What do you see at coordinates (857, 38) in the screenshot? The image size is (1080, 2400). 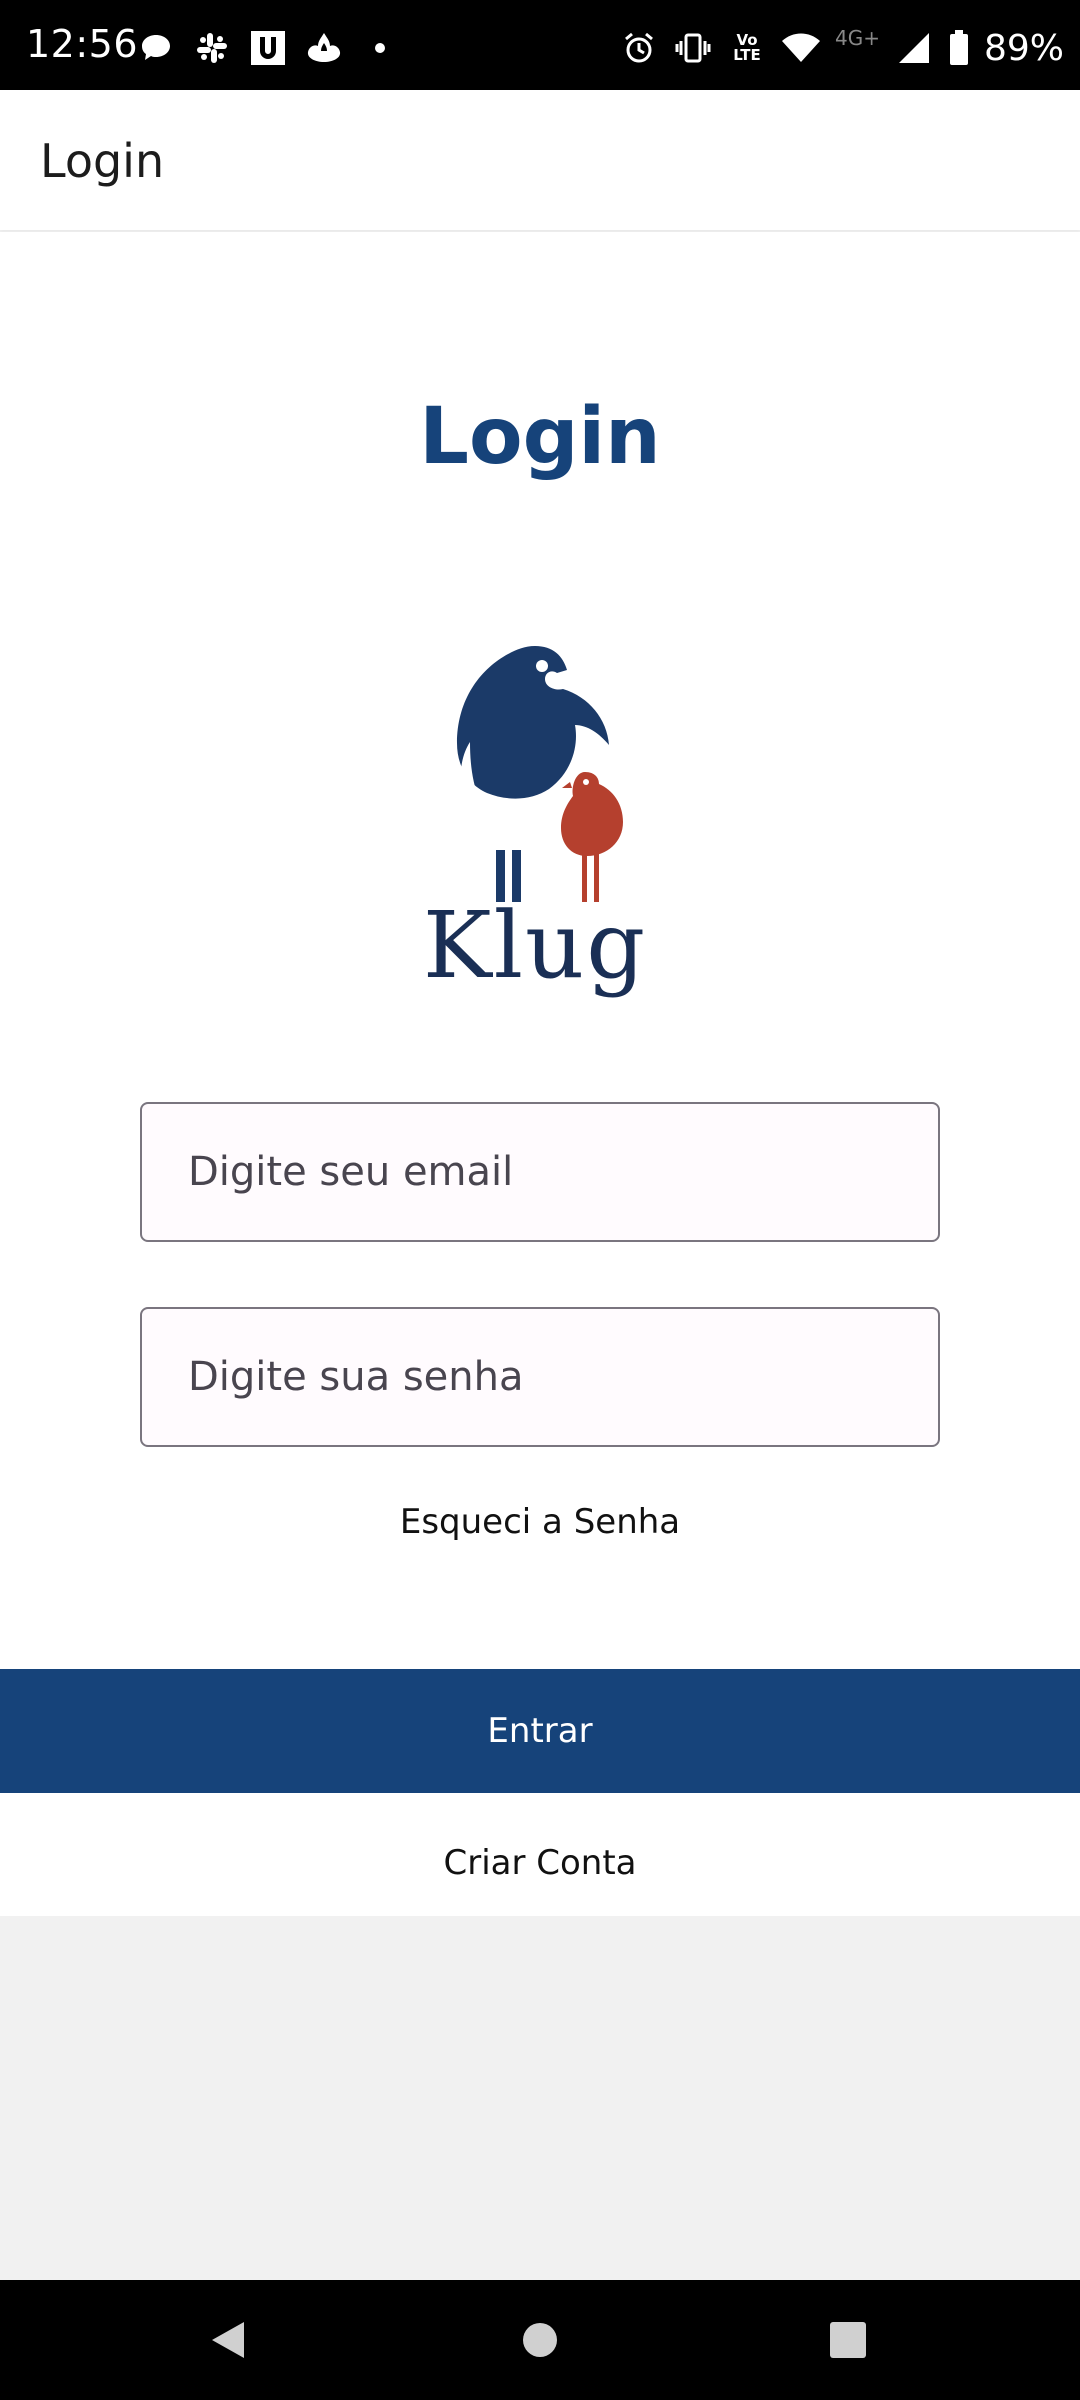 I see `network-type-label: 4G+` at bounding box center [857, 38].